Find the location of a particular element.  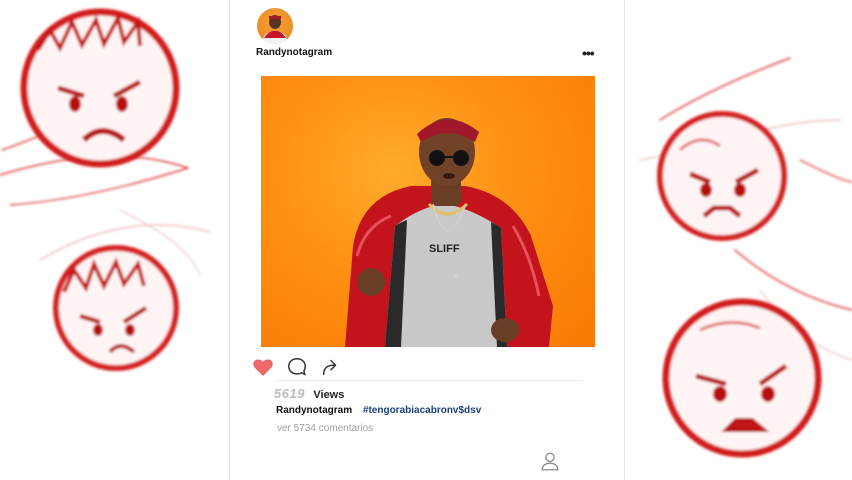

heart-icon is located at coordinates (263, 367).